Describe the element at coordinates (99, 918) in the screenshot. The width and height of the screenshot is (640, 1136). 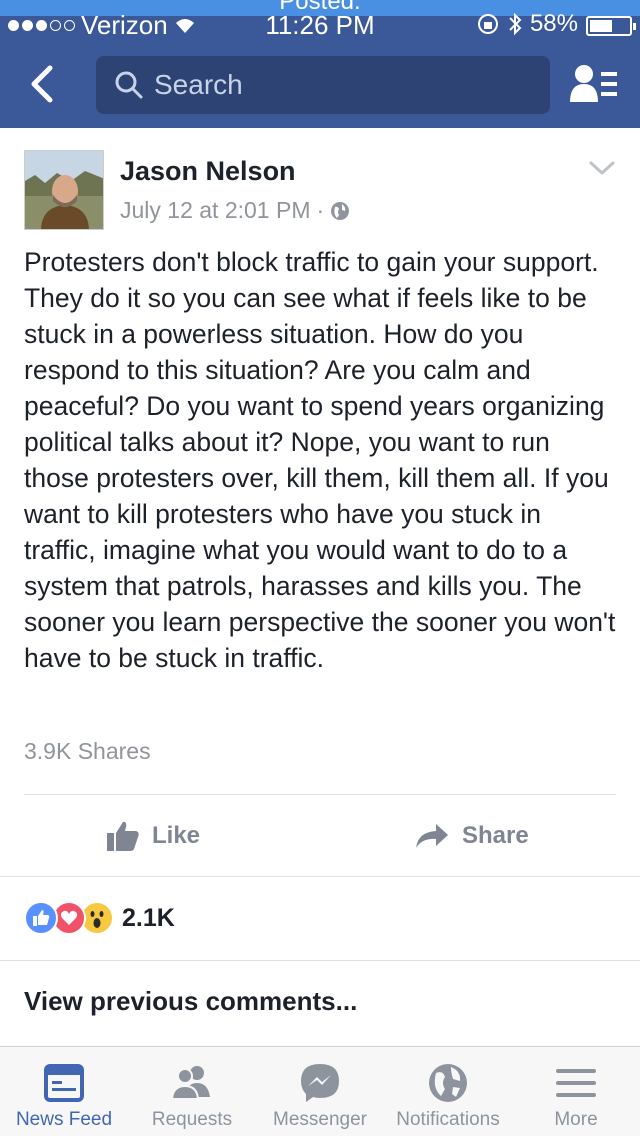
I see `reactions-summary: 2.1K` at that location.